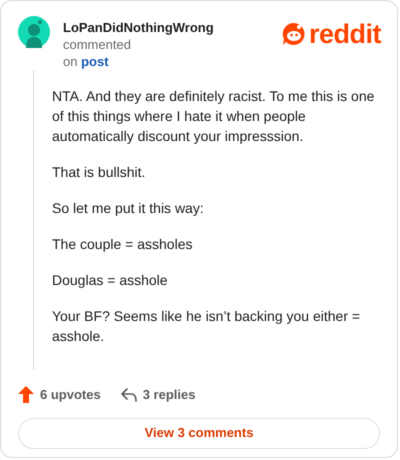 Image resolution: width=400 pixels, height=460 pixels. I want to click on post-link: post, so click(95, 61).